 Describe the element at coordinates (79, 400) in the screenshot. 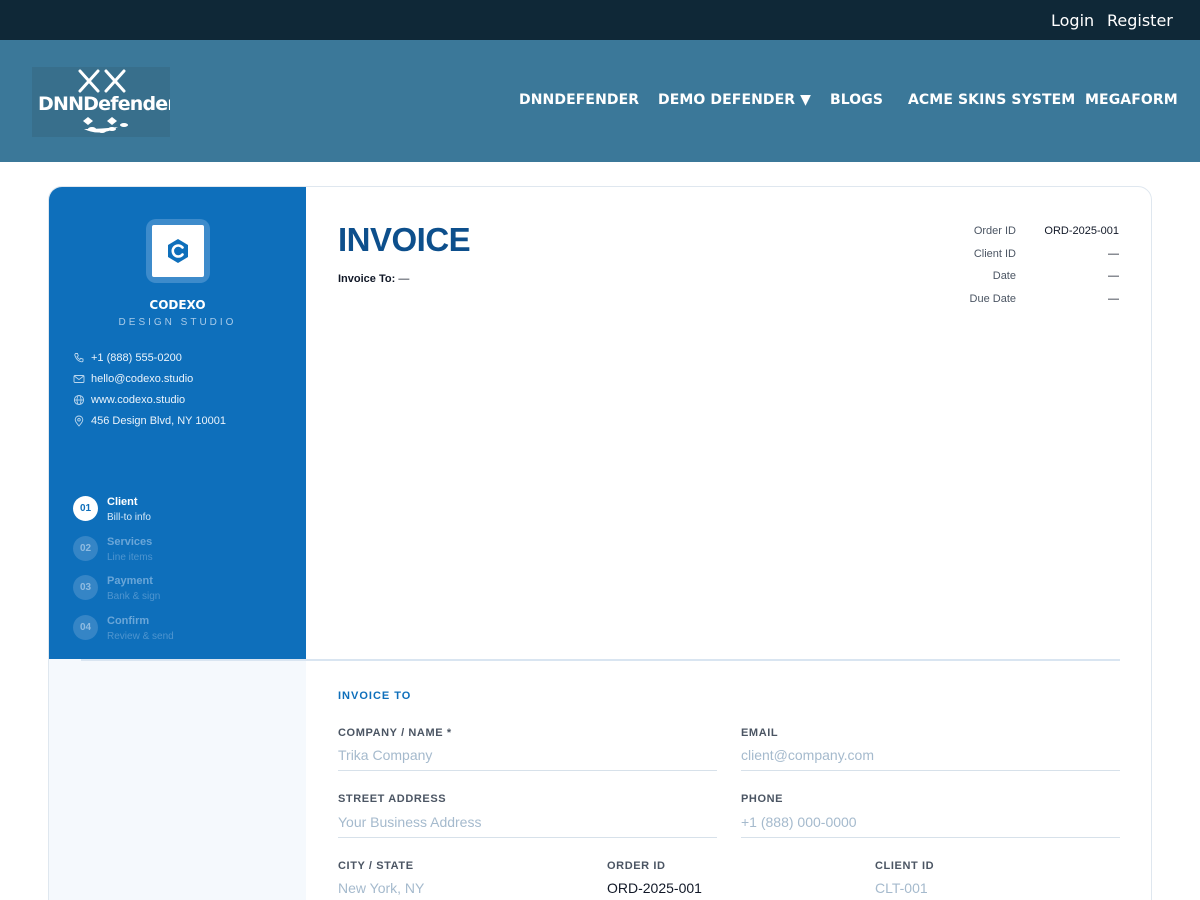

I see `globe-icon` at that location.